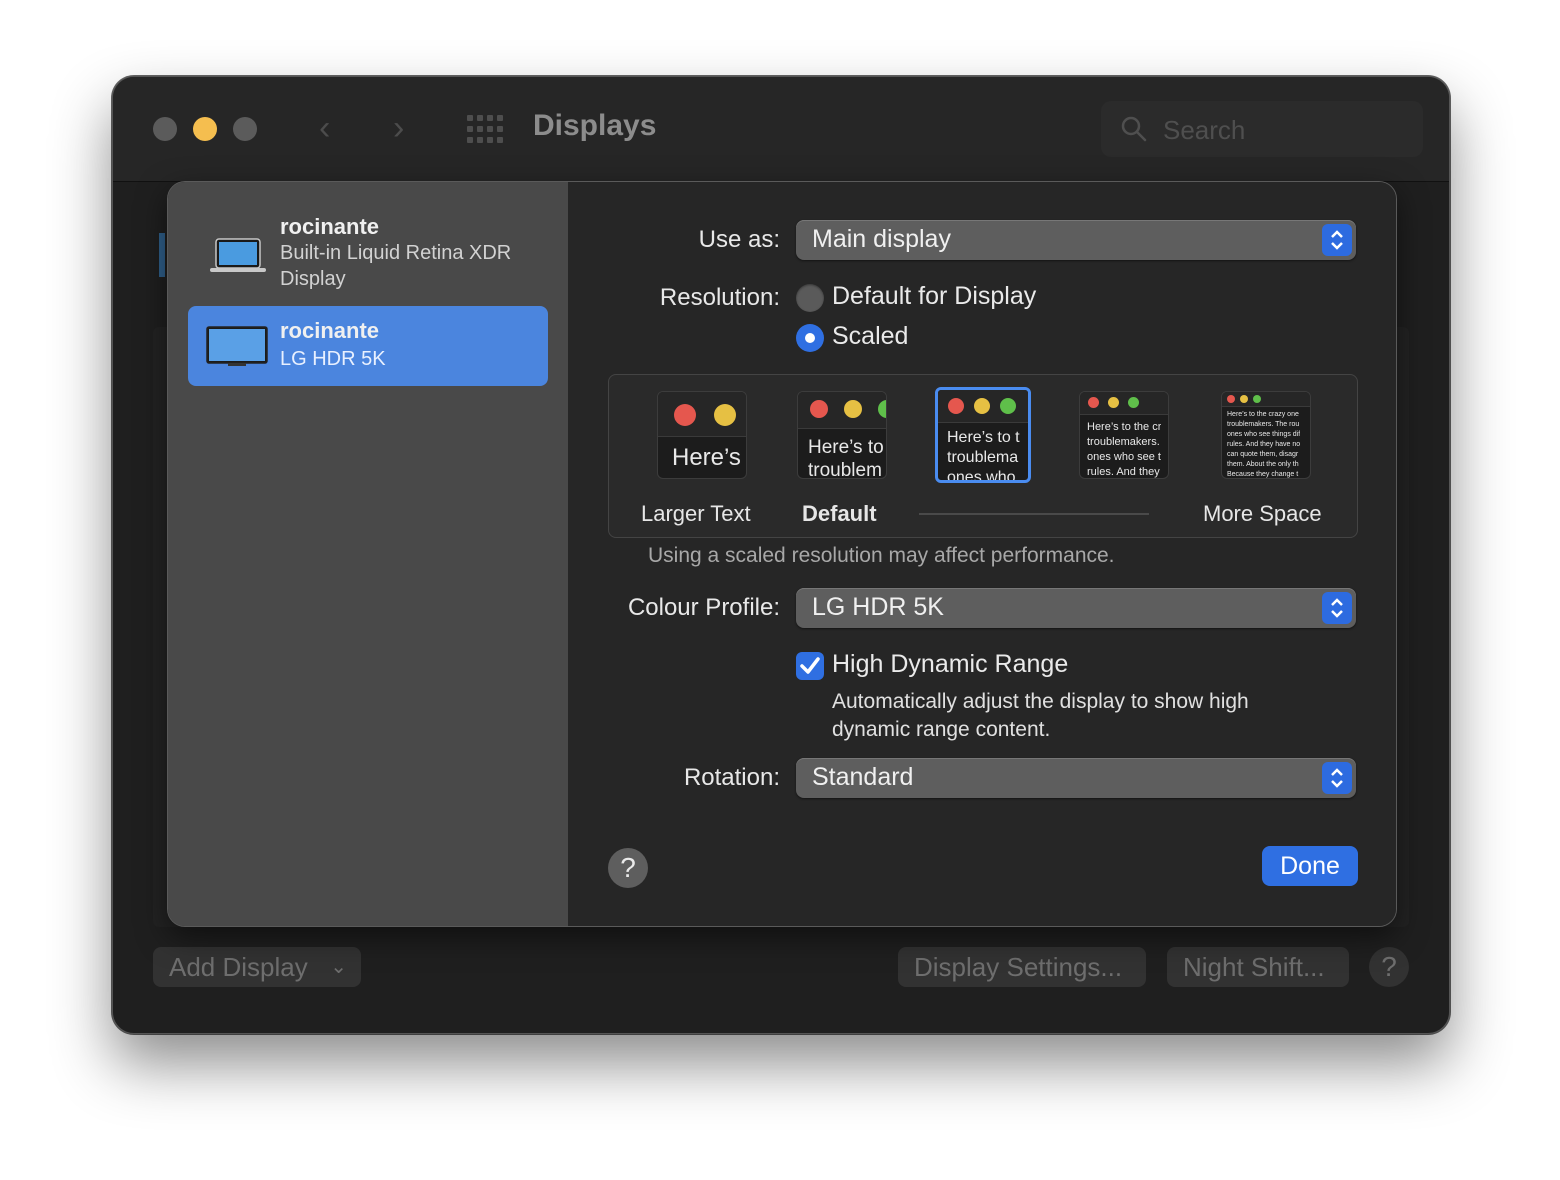 Image resolution: width=1560 pixels, height=1180 pixels. What do you see at coordinates (739, 239) in the screenshot?
I see `use-as-label: Use as:` at bounding box center [739, 239].